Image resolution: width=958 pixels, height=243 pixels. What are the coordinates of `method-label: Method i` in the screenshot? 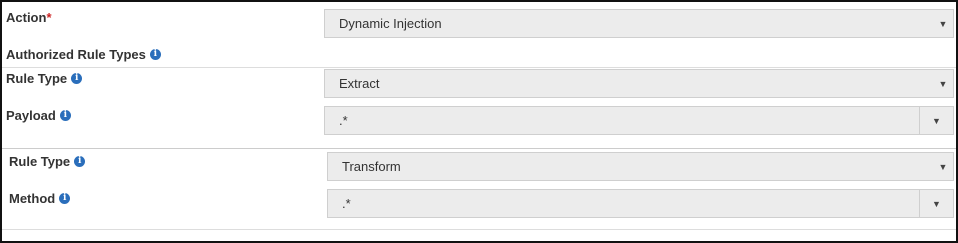 It's located at (40, 198).